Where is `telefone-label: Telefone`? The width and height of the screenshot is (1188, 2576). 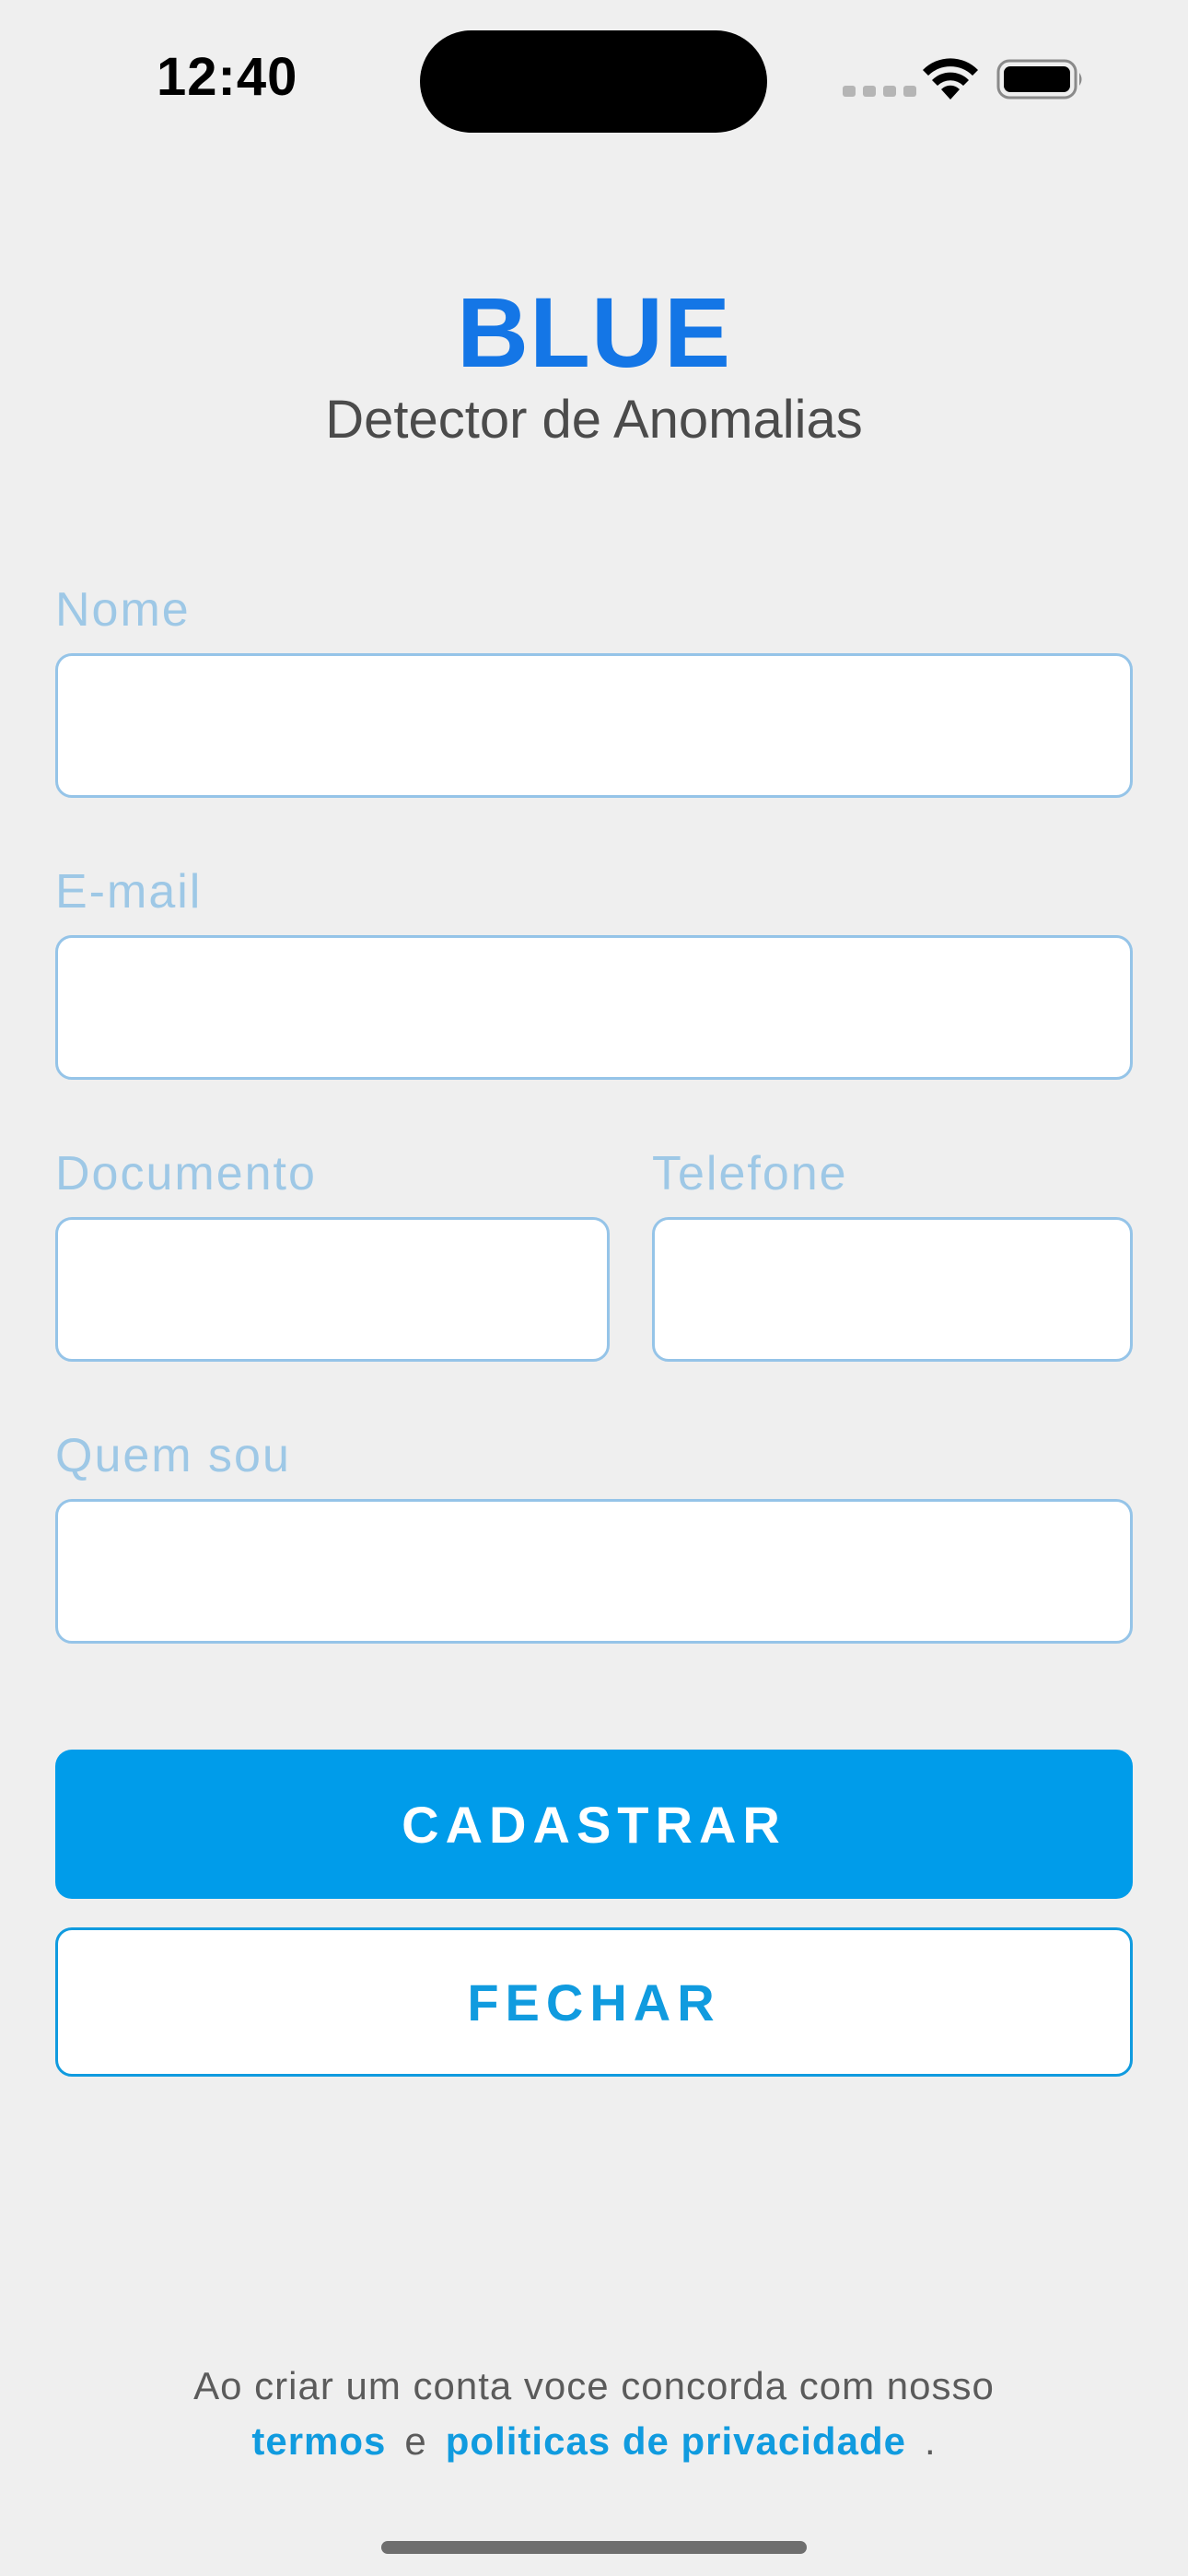 telefone-label: Telefone is located at coordinates (750, 1173).